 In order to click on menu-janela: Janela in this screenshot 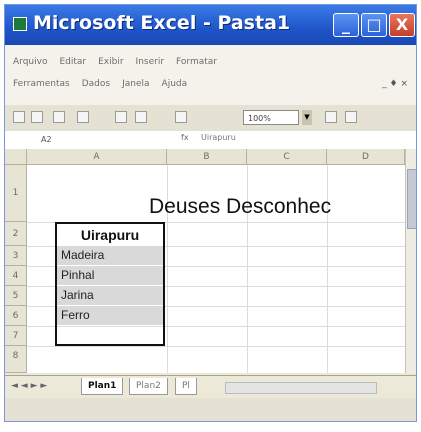, I will do `click(135, 84)`.